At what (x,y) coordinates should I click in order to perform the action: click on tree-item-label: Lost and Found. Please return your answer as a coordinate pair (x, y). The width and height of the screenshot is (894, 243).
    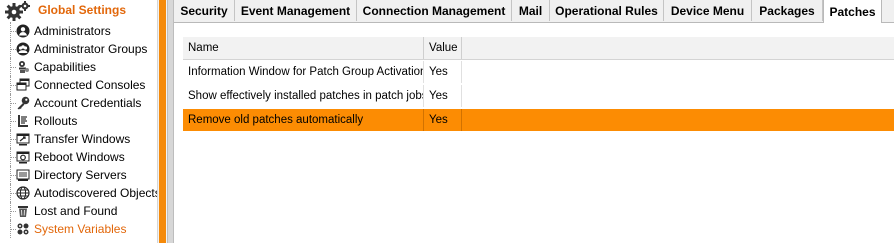
    Looking at the image, I should click on (76, 211).